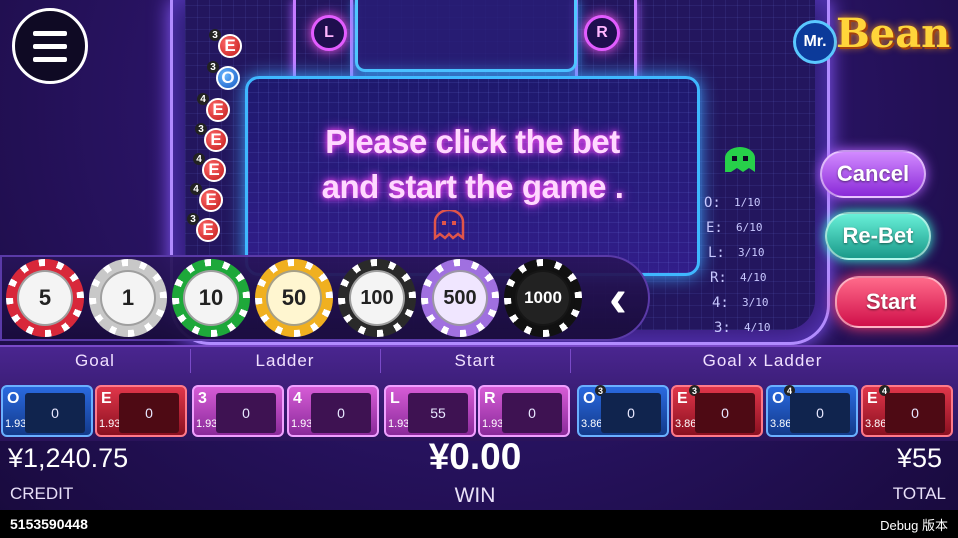 This screenshot has width=958, height=538. I want to click on chip-50: 50, so click(294, 298).